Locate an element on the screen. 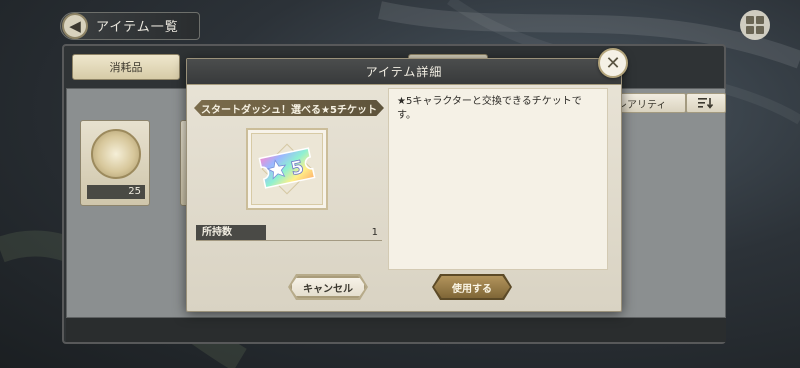  item-name: スタートダッシュ！選べる★5チケット is located at coordinates (289, 108).